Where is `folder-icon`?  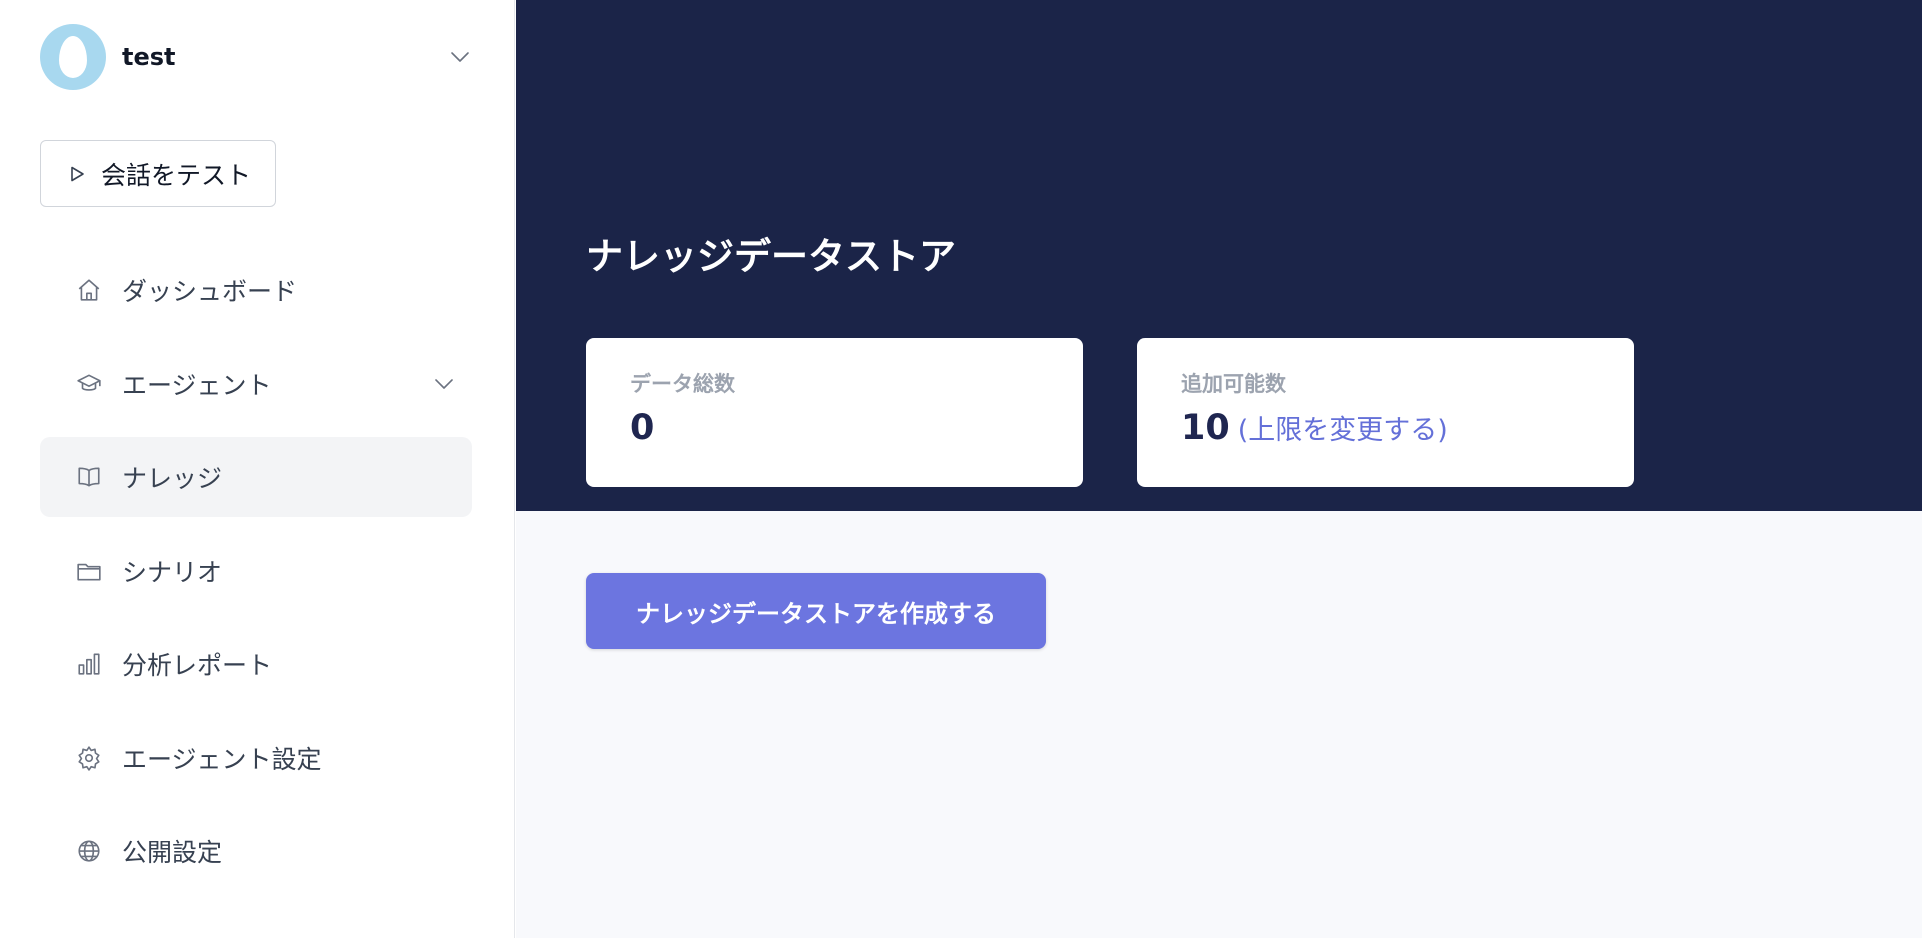
folder-icon is located at coordinates (89, 571).